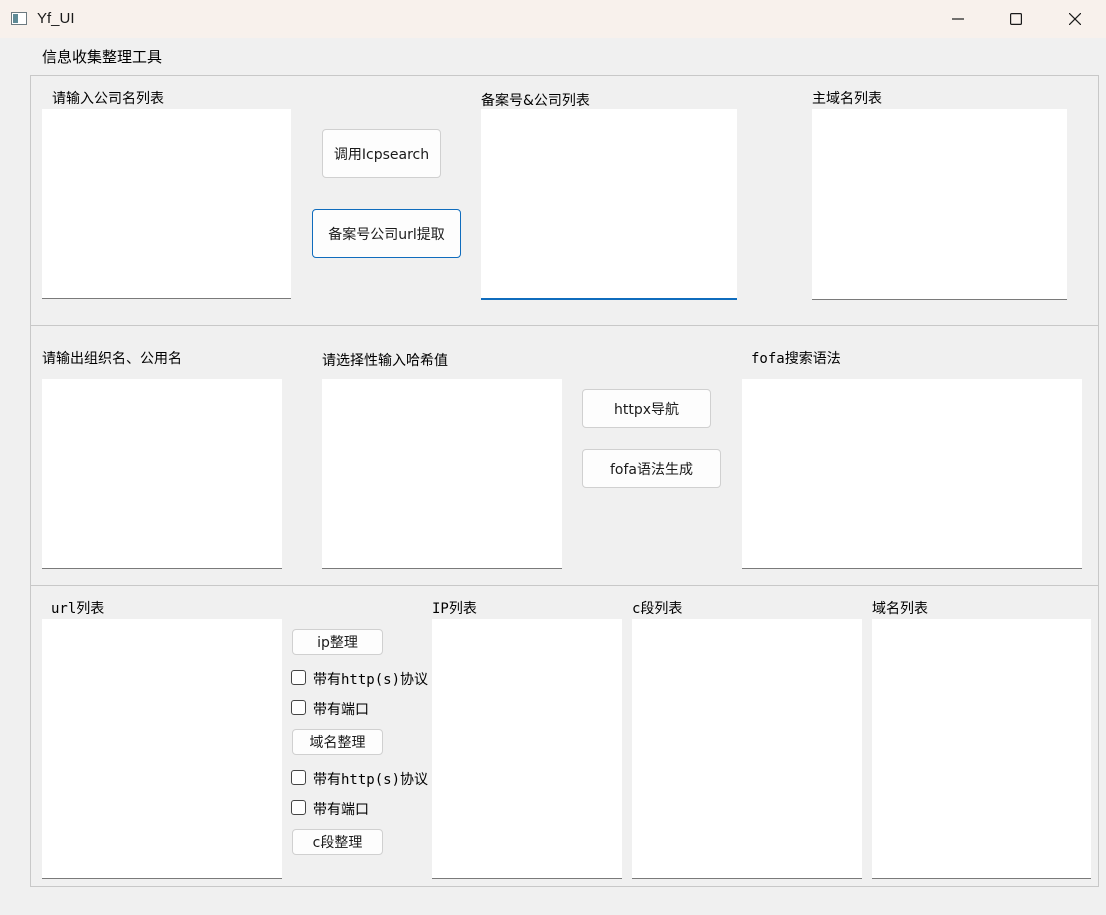  I want to click on maximize-button, so click(1016, 19).